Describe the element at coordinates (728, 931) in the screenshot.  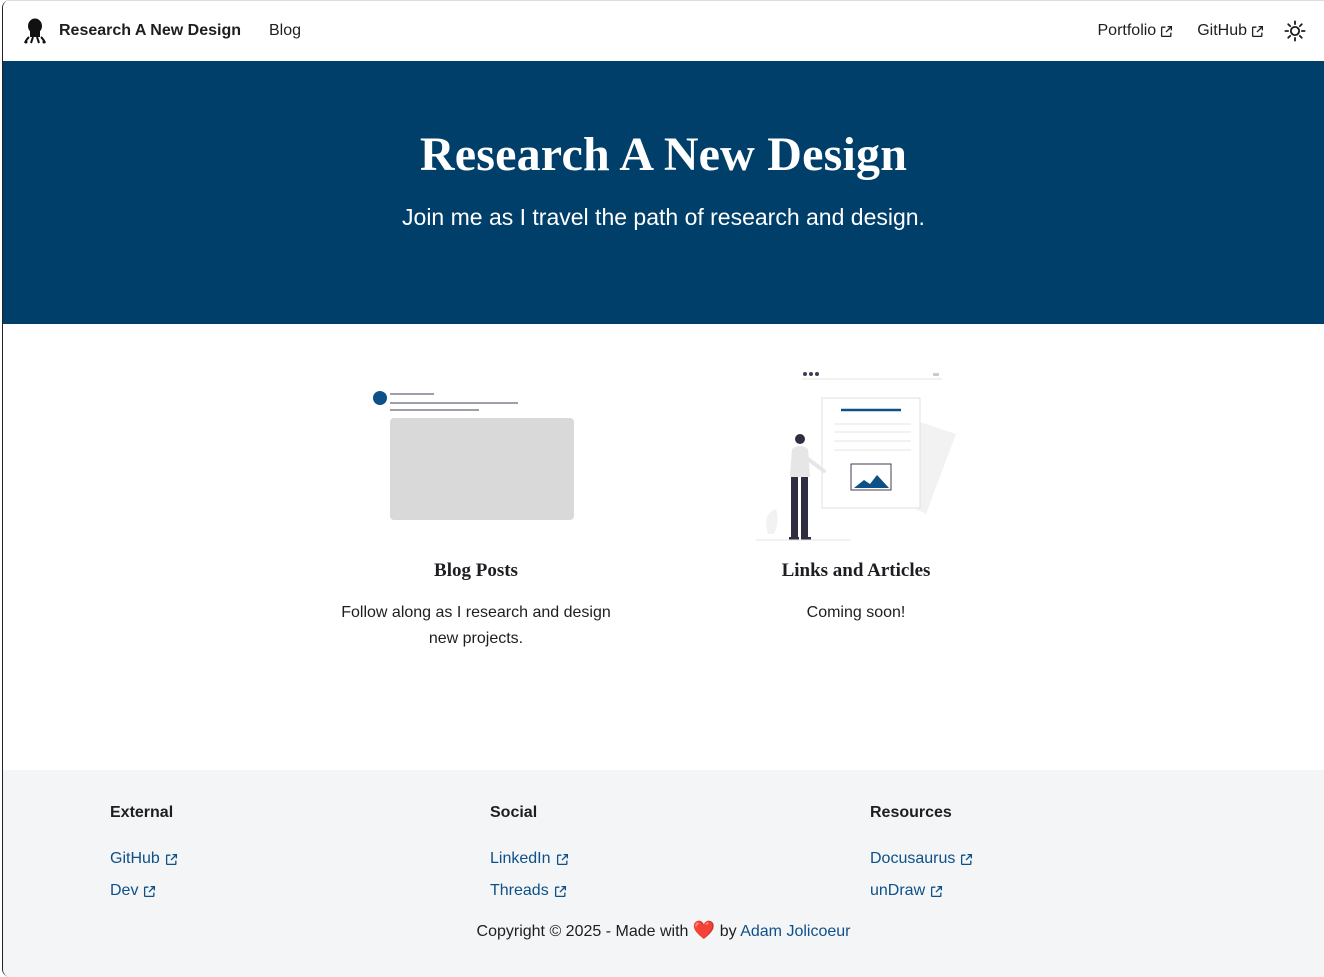
I see `copyright-by: by` at that location.